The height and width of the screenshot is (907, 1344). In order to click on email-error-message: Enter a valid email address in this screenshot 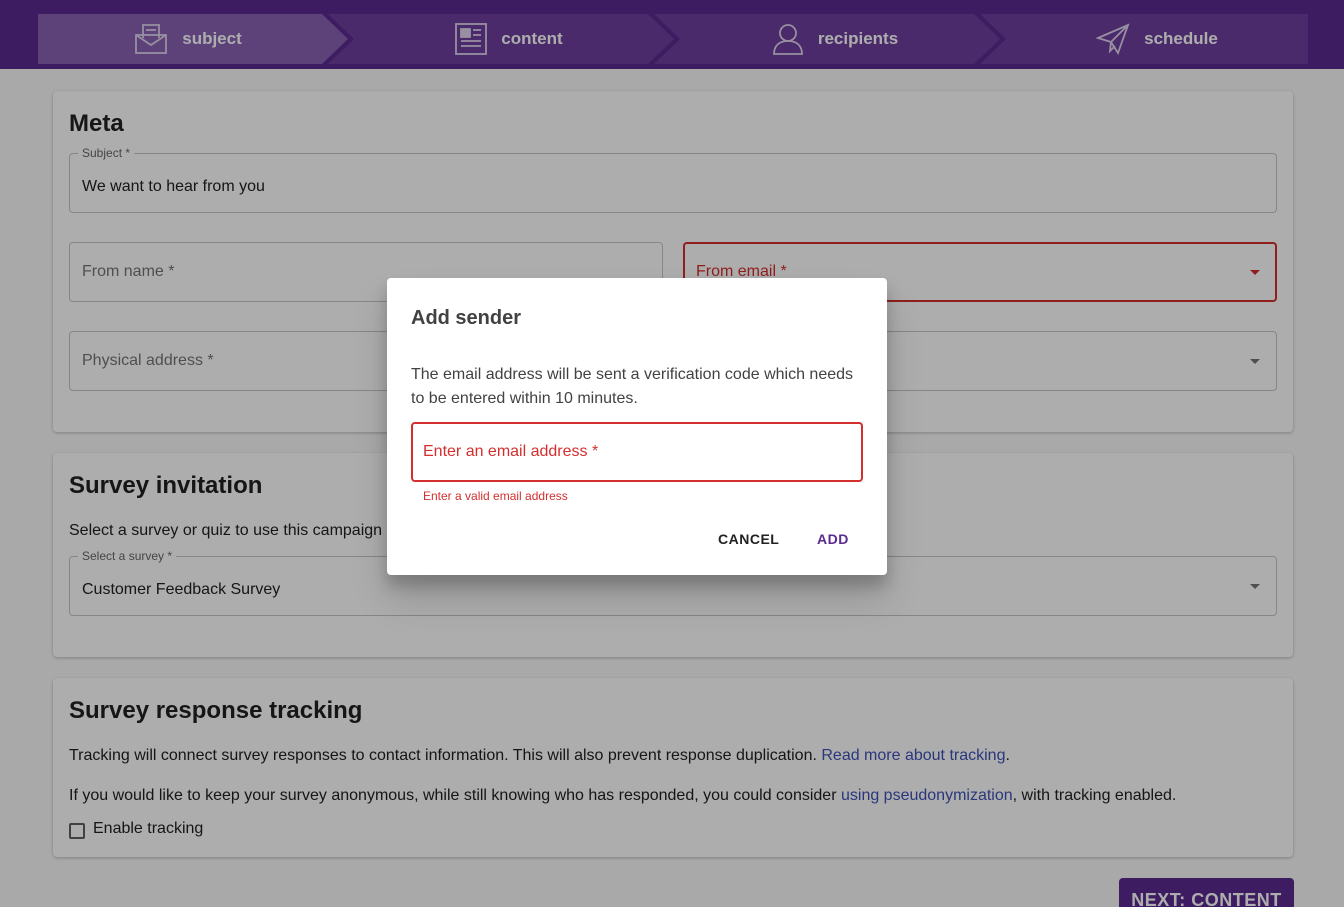, I will do `click(495, 496)`.